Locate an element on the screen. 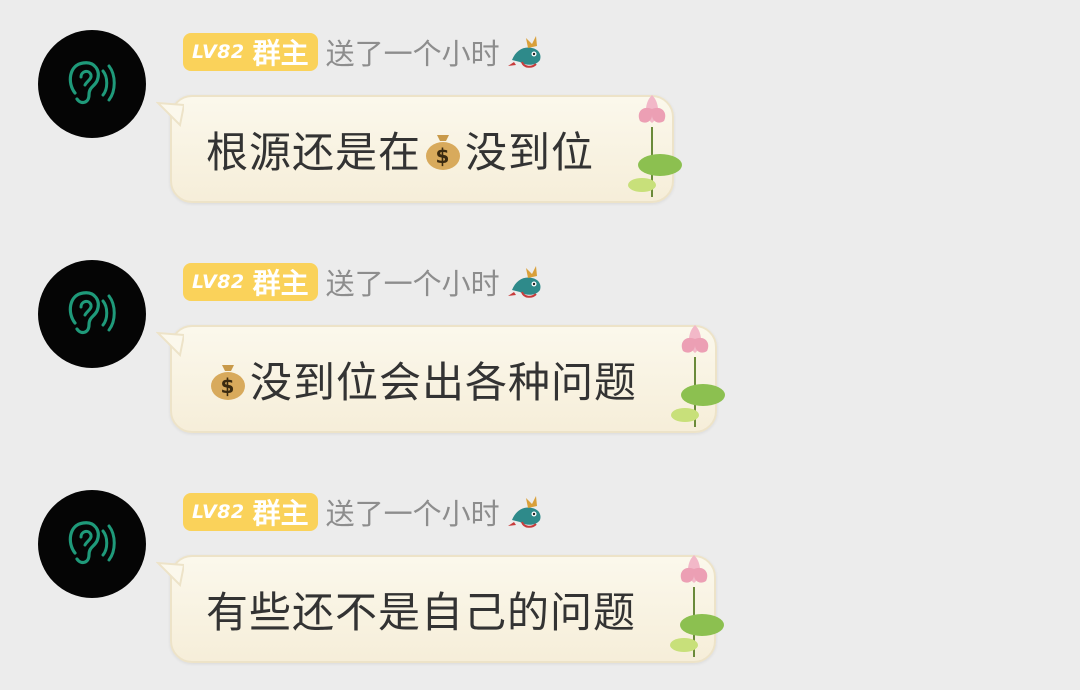 The image size is (1080, 690). message-bubble: 有些还不是自己的问题 is located at coordinates (440, 609).